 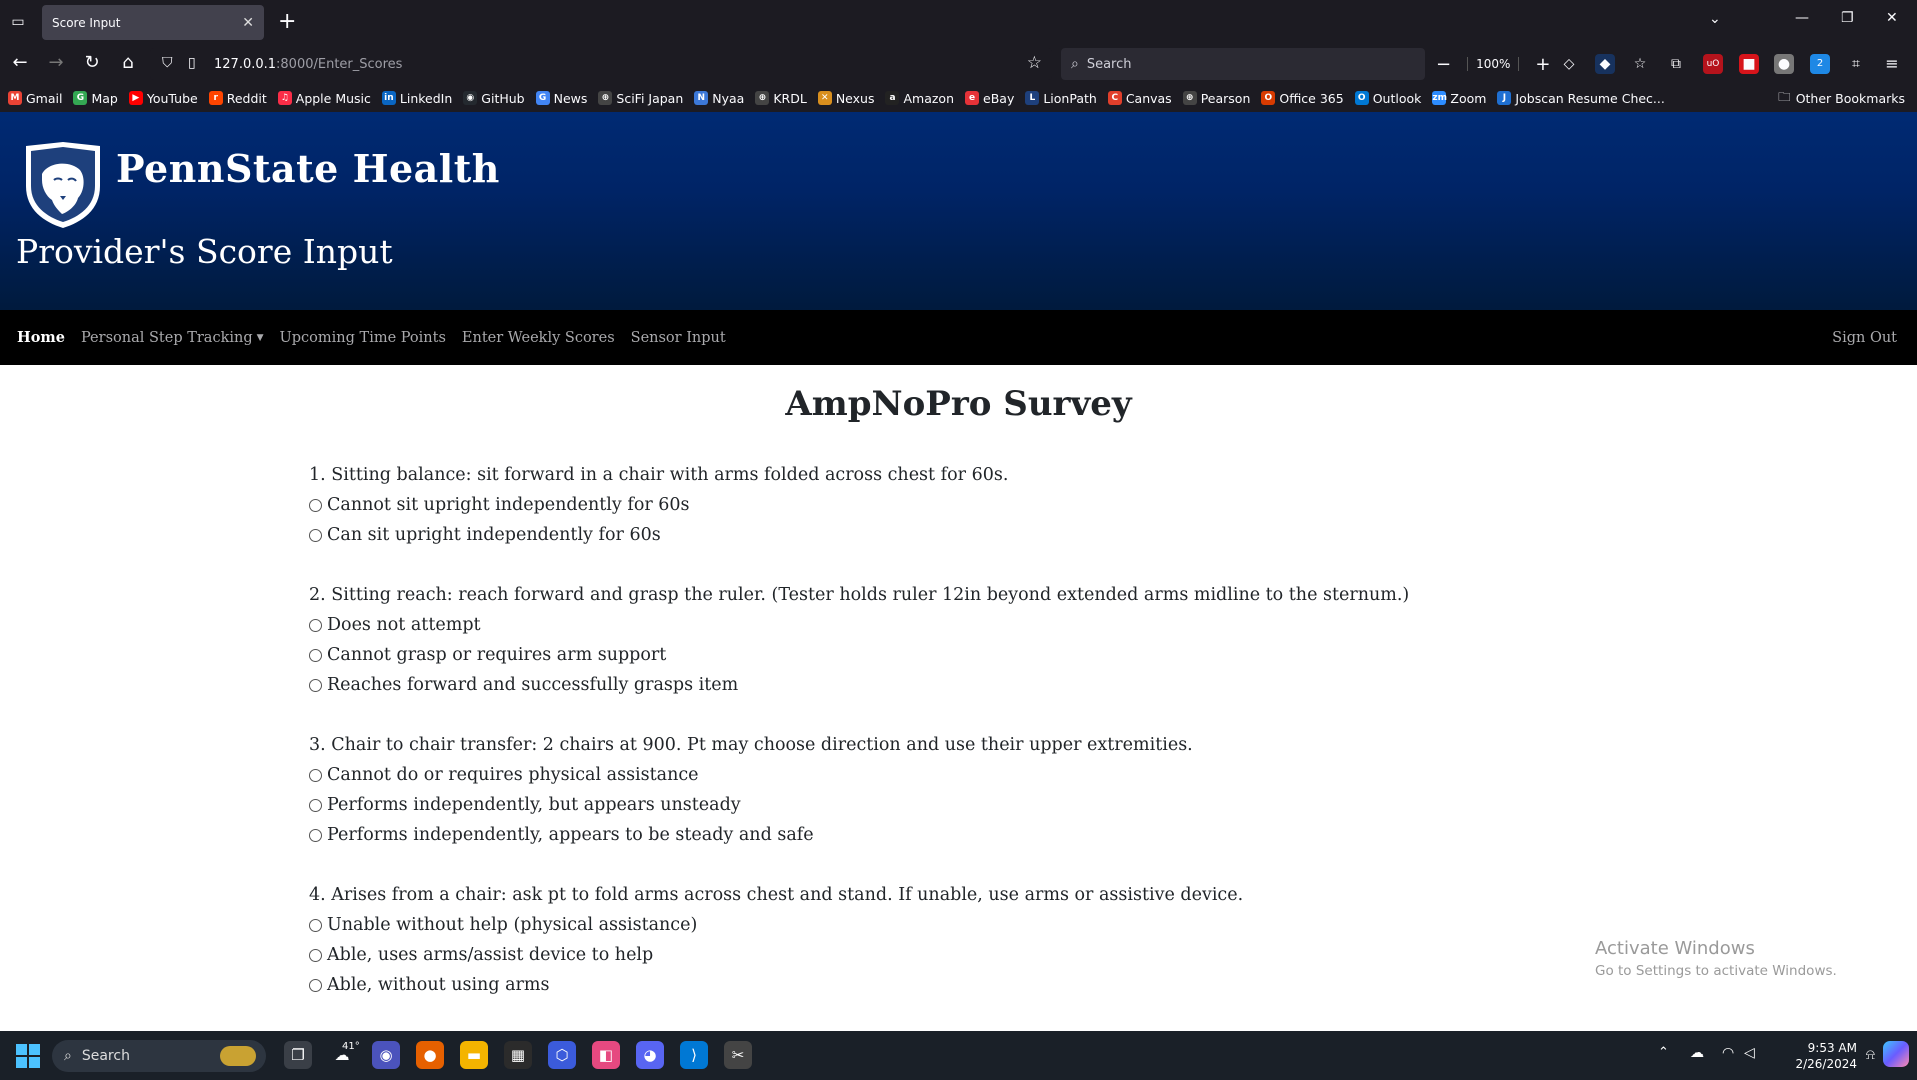 What do you see at coordinates (324, 98) in the screenshot?
I see `bookmark-item: ♫ Apple Music` at bounding box center [324, 98].